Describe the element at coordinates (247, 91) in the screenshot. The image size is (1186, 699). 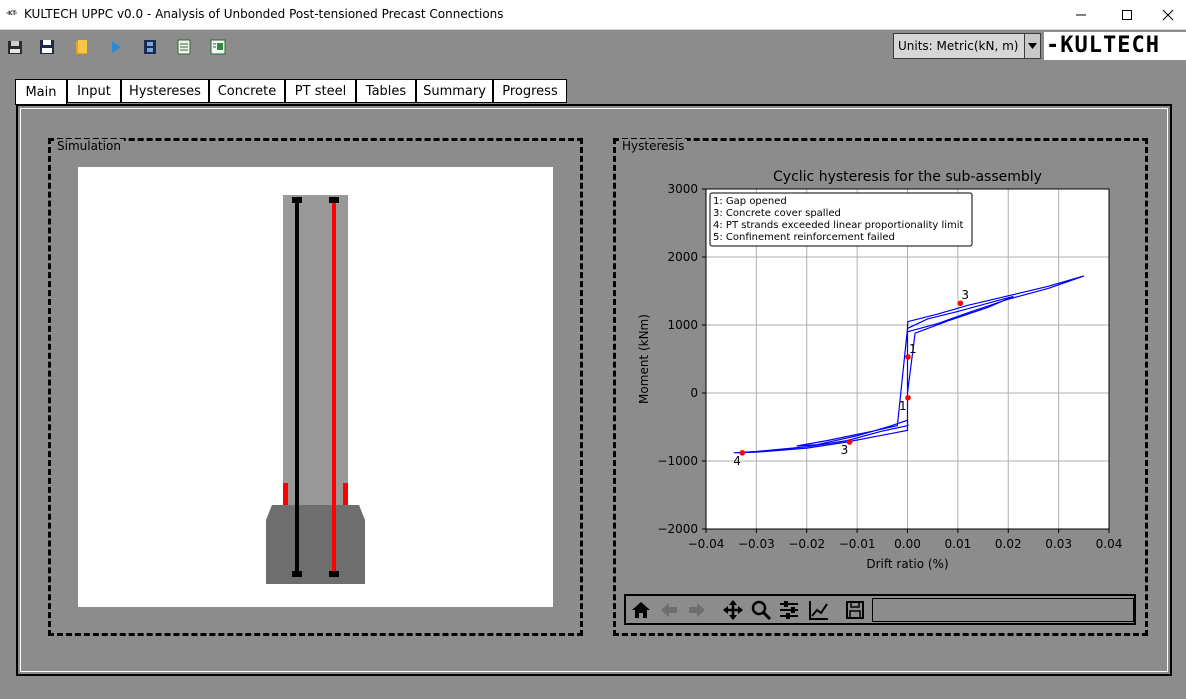
I see `tab-concrete: Concrete` at that location.